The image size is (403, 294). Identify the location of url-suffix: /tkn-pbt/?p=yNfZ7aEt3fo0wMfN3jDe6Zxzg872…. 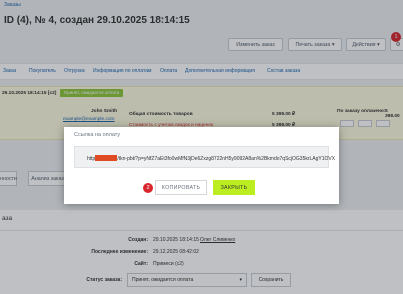
(226, 159).